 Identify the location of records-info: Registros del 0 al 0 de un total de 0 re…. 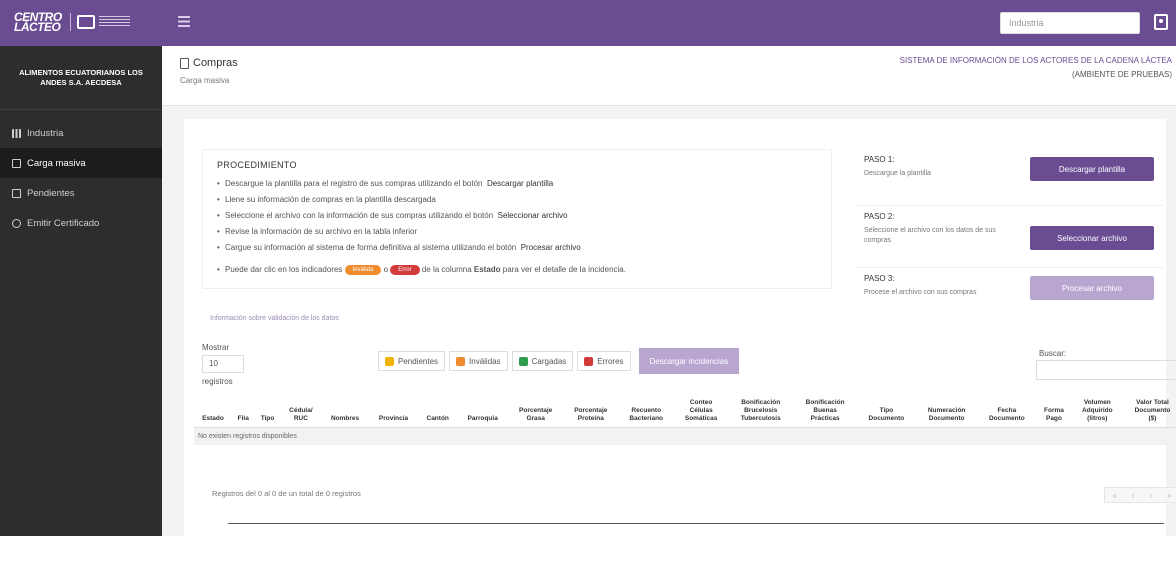
(286, 493).